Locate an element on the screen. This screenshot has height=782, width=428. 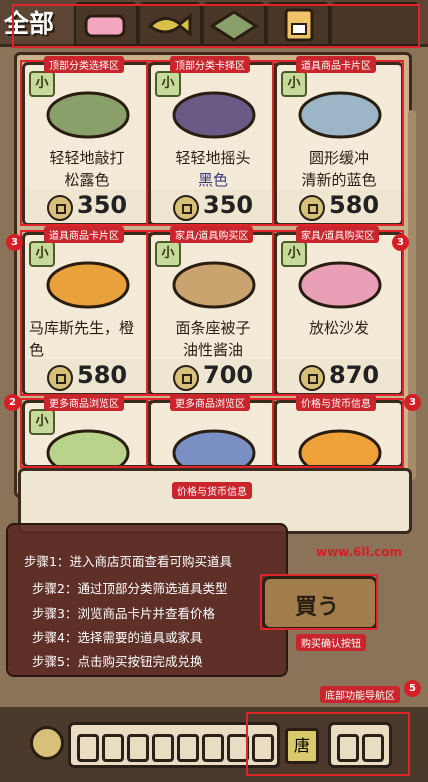
product-card: 小轻轻地摇头 黑色 350 is located at coordinates (213, 144).